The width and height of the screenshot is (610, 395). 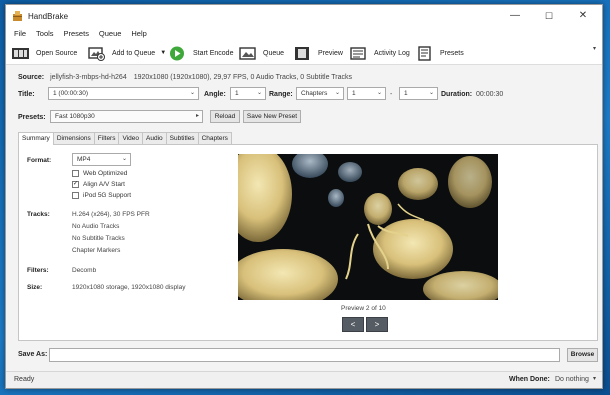 What do you see at coordinates (75, 116) in the screenshot?
I see `preset-value: Fast 1080p30` at bounding box center [75, 116].